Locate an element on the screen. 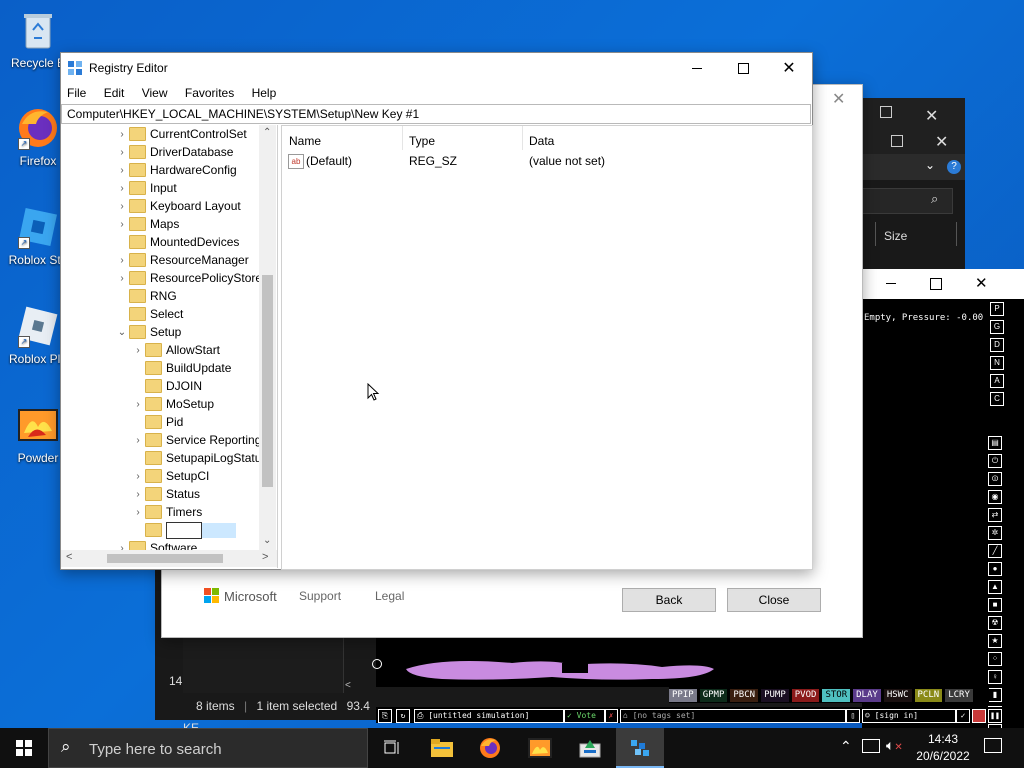  tree-node: DJOIN is located at coordinates (166, 386).